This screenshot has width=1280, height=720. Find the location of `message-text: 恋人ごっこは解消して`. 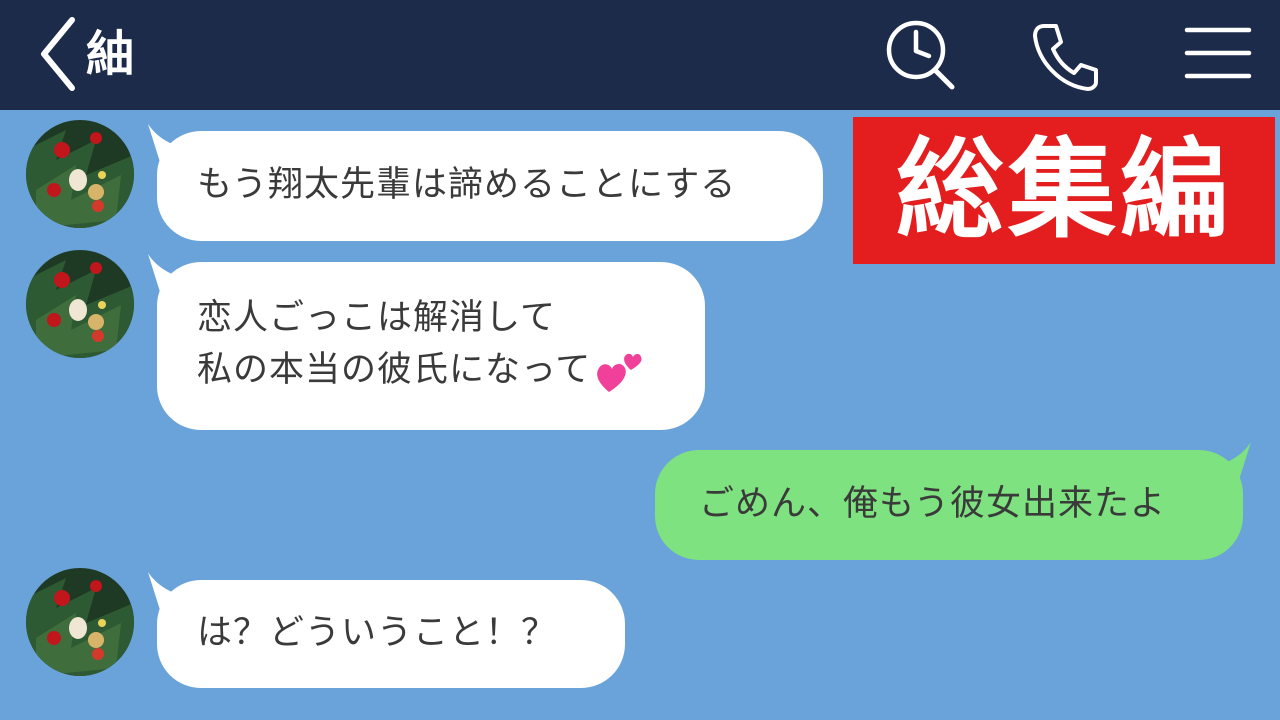

message-text: 恋人ごっこは解消して is located at coordinates (376, 318).